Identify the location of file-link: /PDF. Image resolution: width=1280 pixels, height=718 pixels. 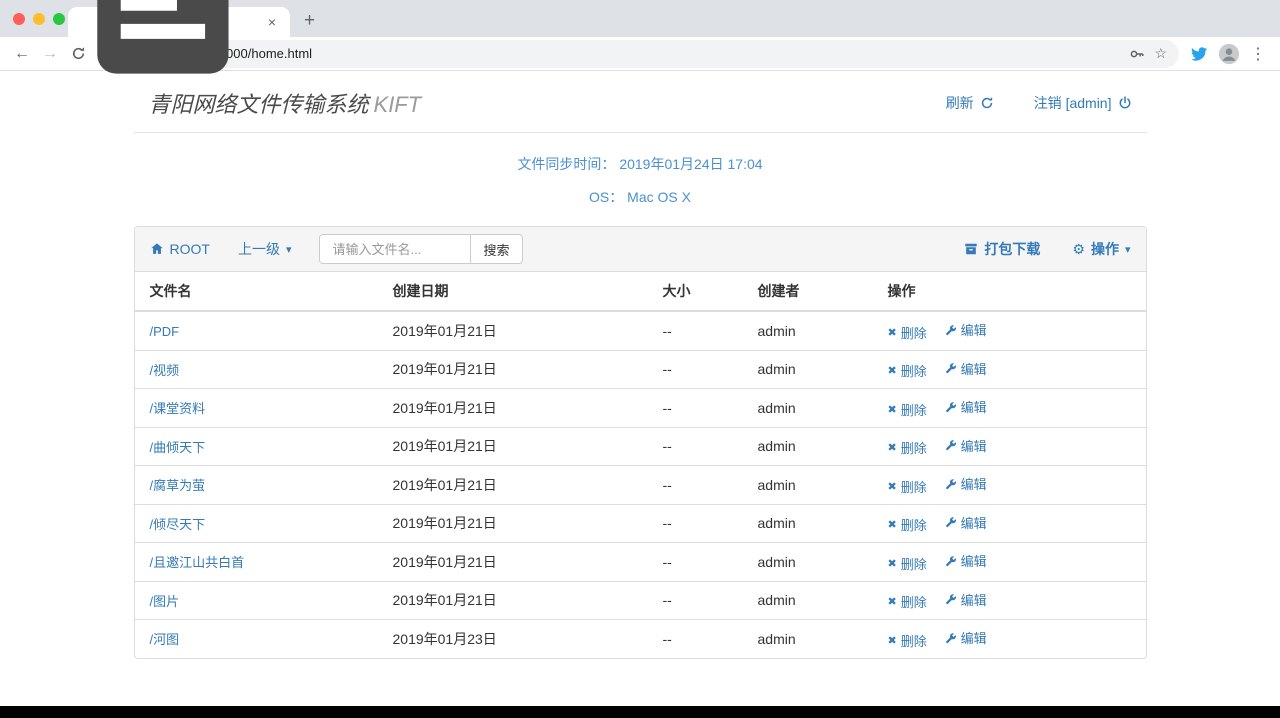
(165, 331).